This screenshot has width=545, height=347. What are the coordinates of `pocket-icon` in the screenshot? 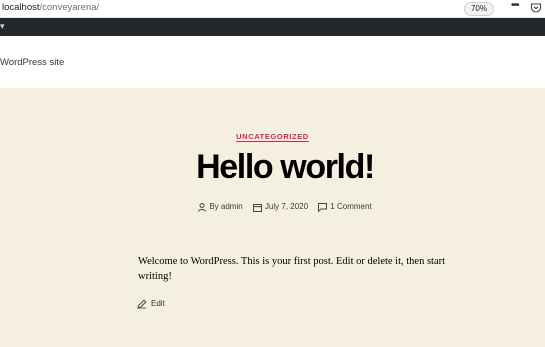 It's located at (536, 8).